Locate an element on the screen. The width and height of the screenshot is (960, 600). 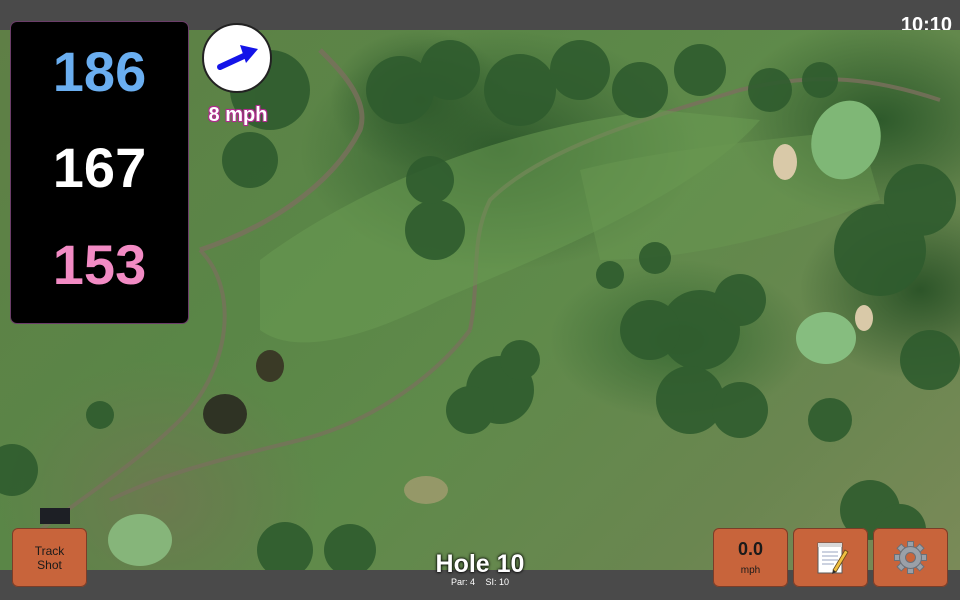
track-shot-label: Track Shot is located at coordinates (49, 558).